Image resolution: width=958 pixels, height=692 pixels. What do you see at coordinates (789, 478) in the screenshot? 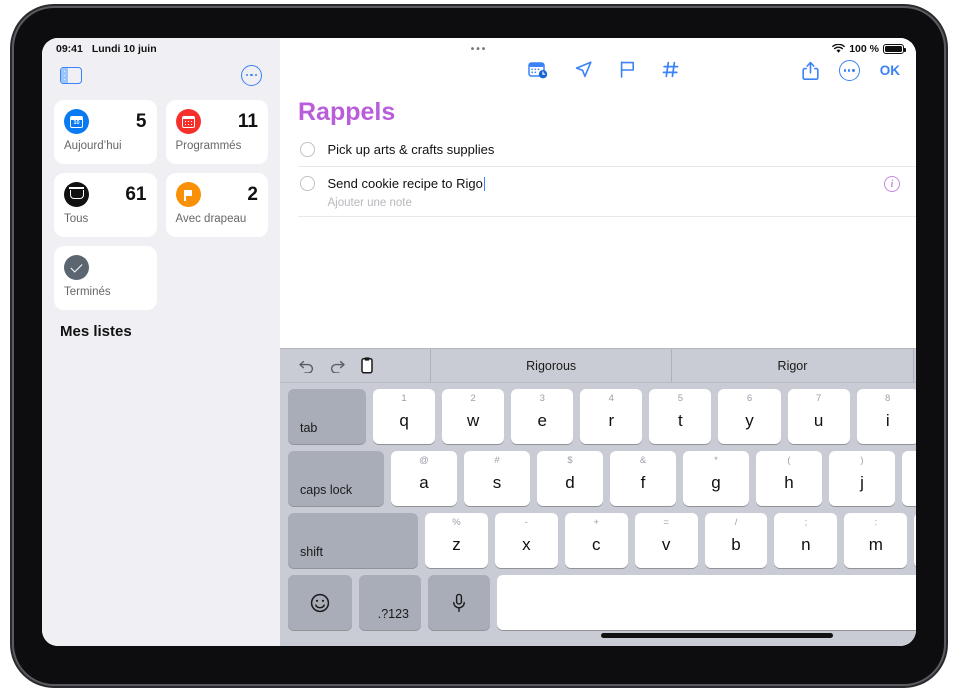
I see `key-h: (h` at bounding box center [789, 478].